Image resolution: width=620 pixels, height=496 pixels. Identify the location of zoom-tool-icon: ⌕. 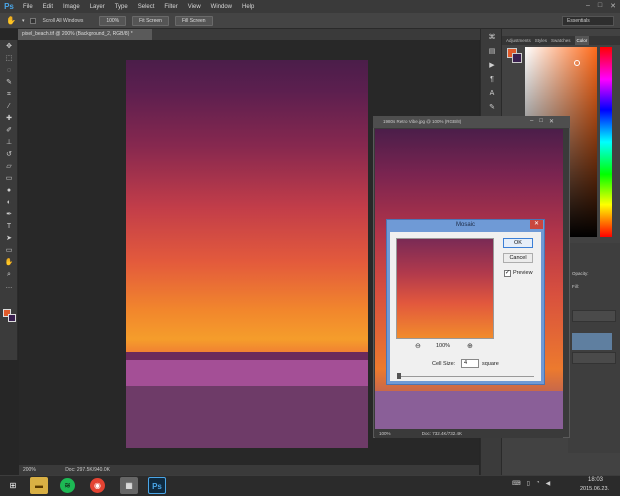
(9, 275).